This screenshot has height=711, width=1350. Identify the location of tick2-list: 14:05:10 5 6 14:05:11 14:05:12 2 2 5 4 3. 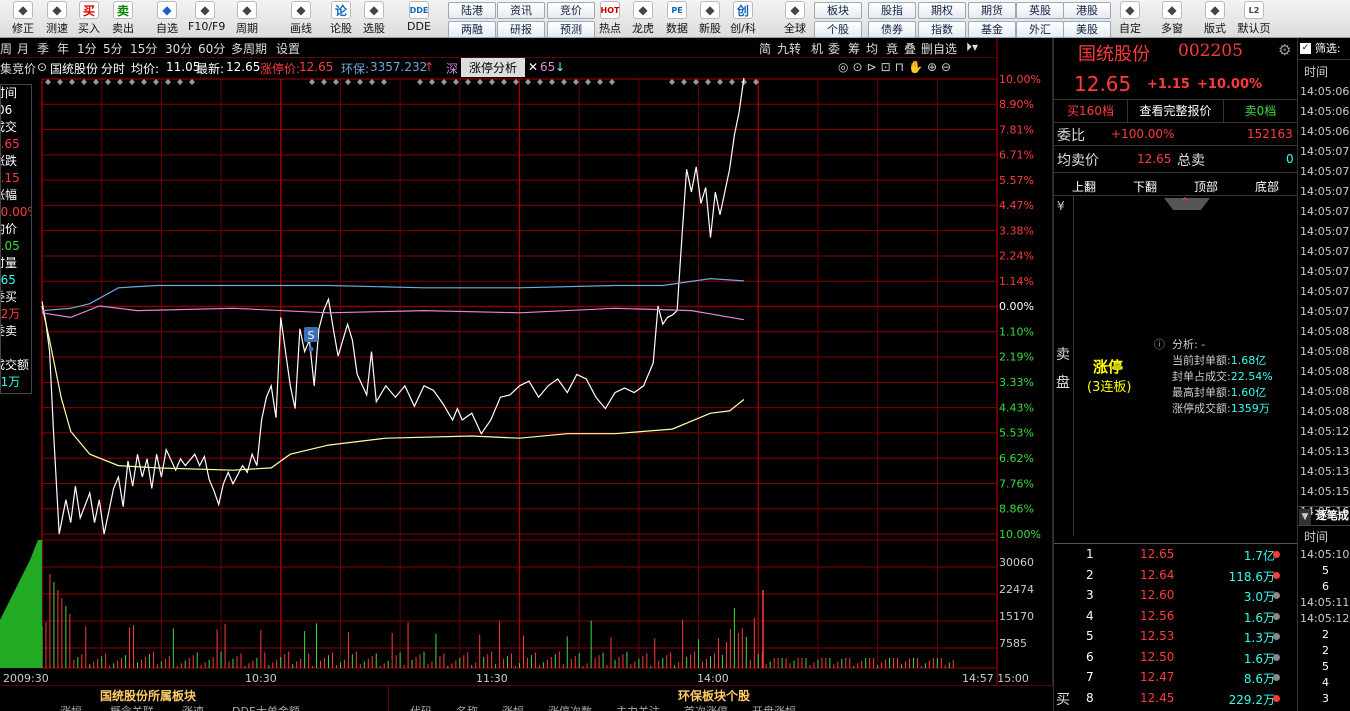
(1324, 628).